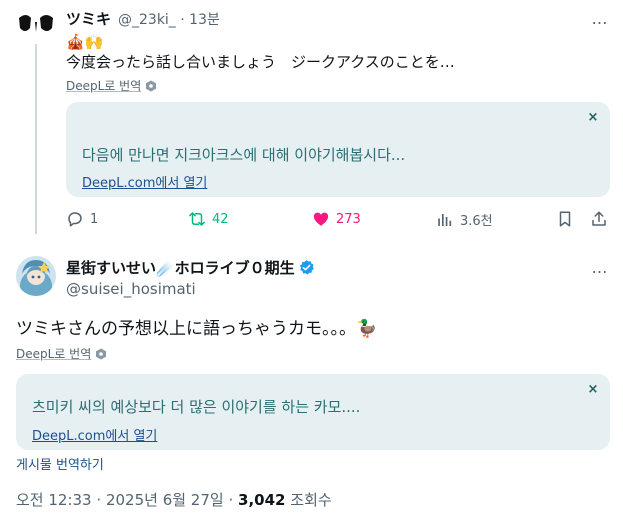  Describe the element at coordinates (165, 500) in the screenshot. I see `tweet-date: 2025년 6월 27일` at that location.